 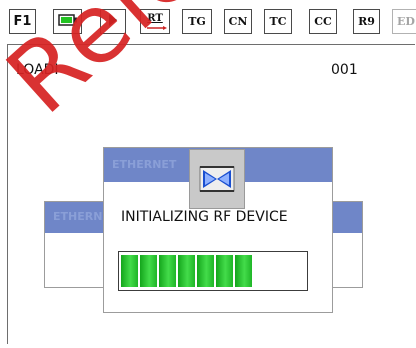 I want to click on r9-button: R9, so click(x=366, y=21).